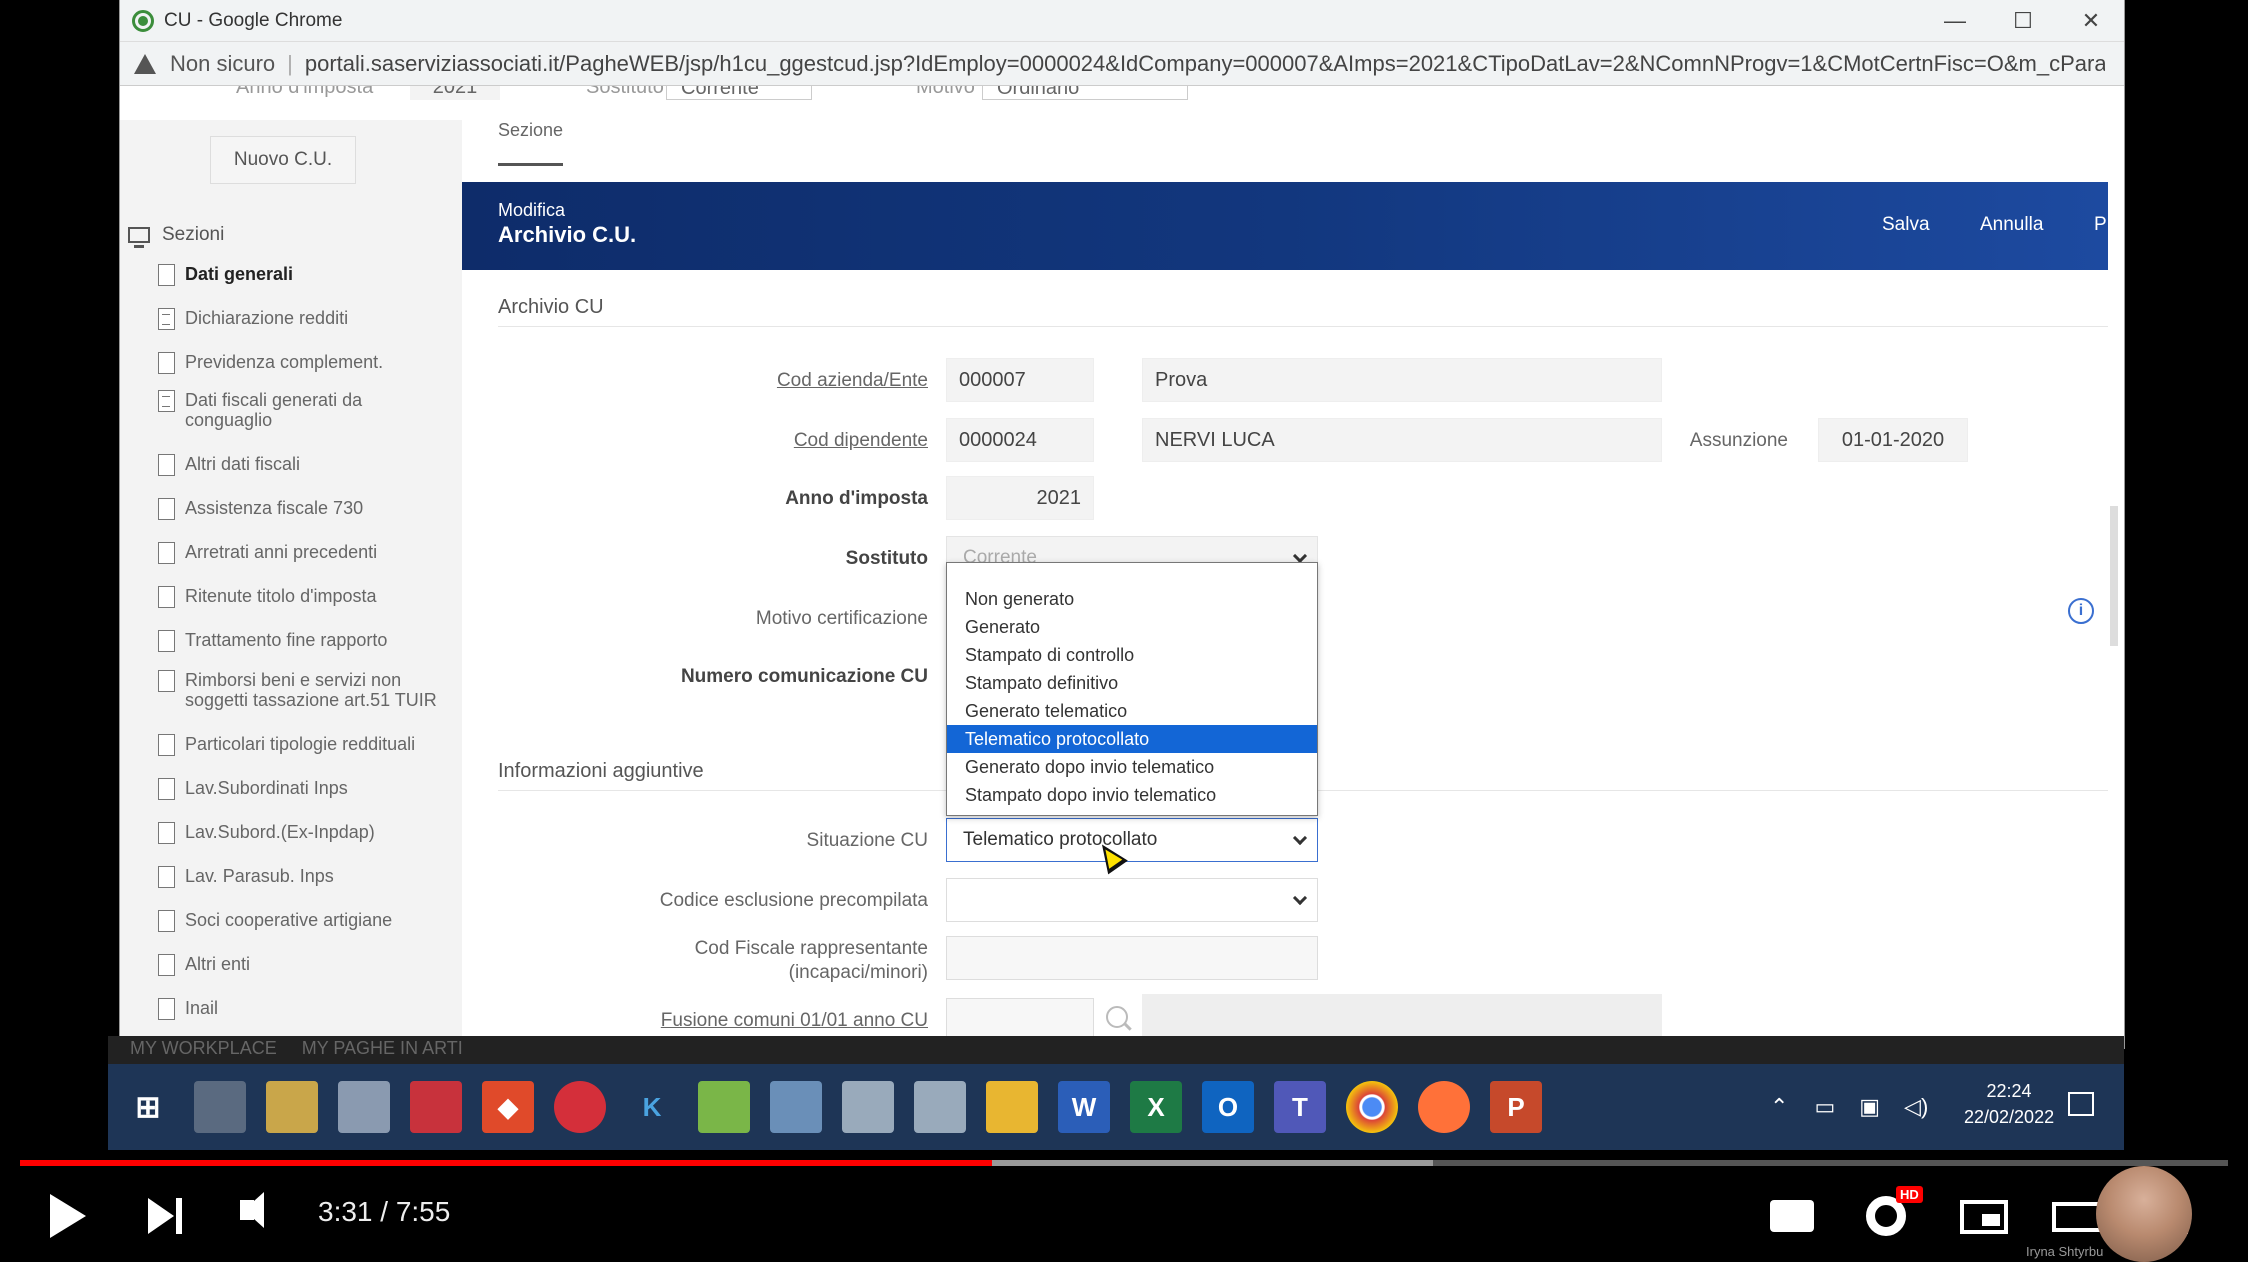 The image size is (2248, 1262). What do you see at coordinates (1132, 711) in the screenshot?
I see `dropdown-option: Generato telematico` at bounding box center [1132, 711].